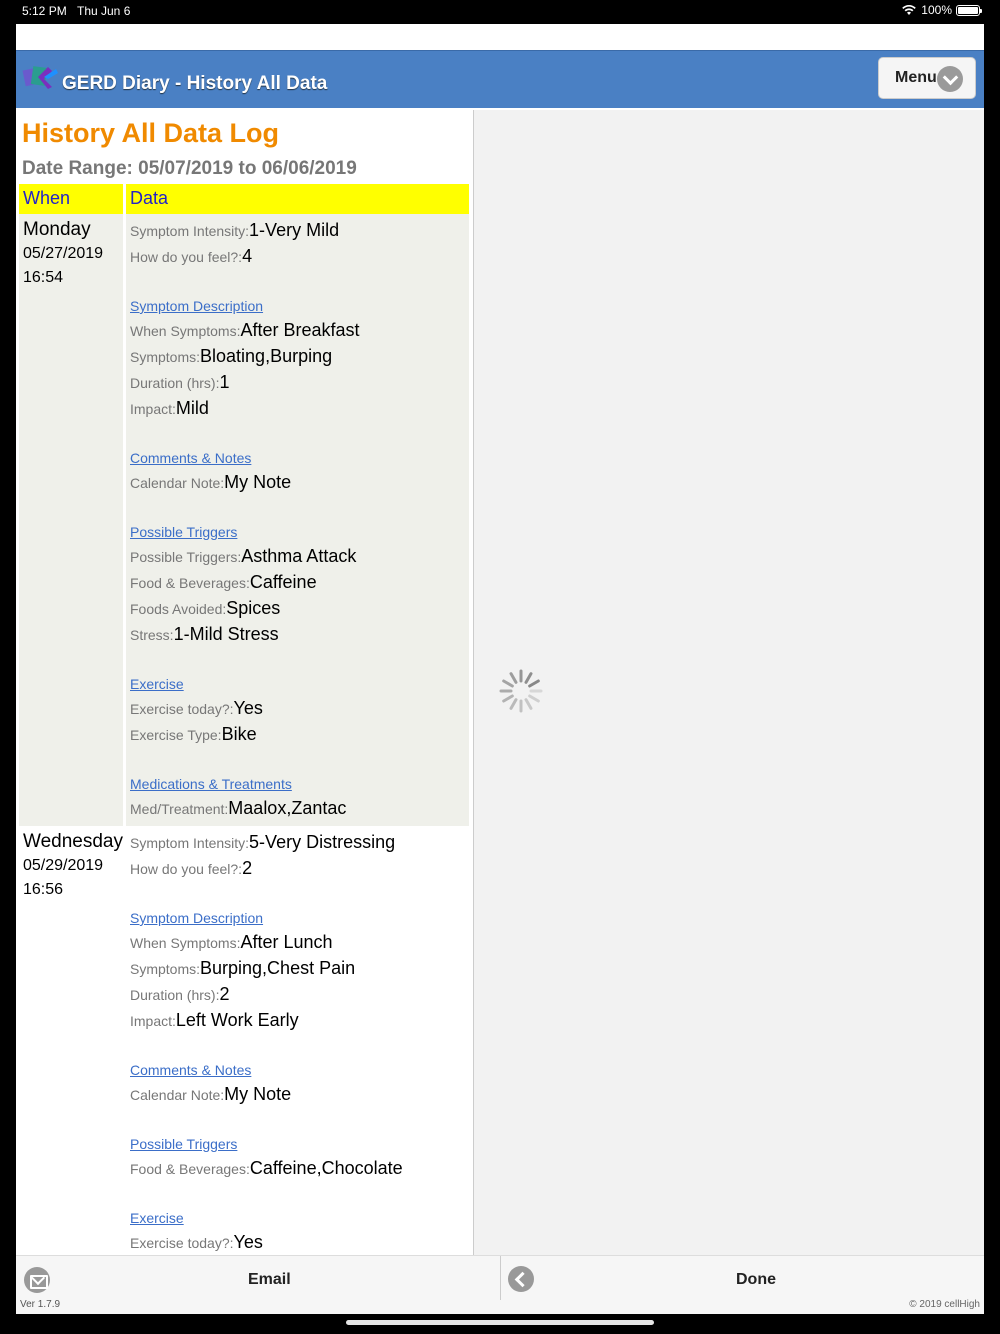 The image size is (1000, 1334). I want to click on menu-label: Menu, so click(916, 77).